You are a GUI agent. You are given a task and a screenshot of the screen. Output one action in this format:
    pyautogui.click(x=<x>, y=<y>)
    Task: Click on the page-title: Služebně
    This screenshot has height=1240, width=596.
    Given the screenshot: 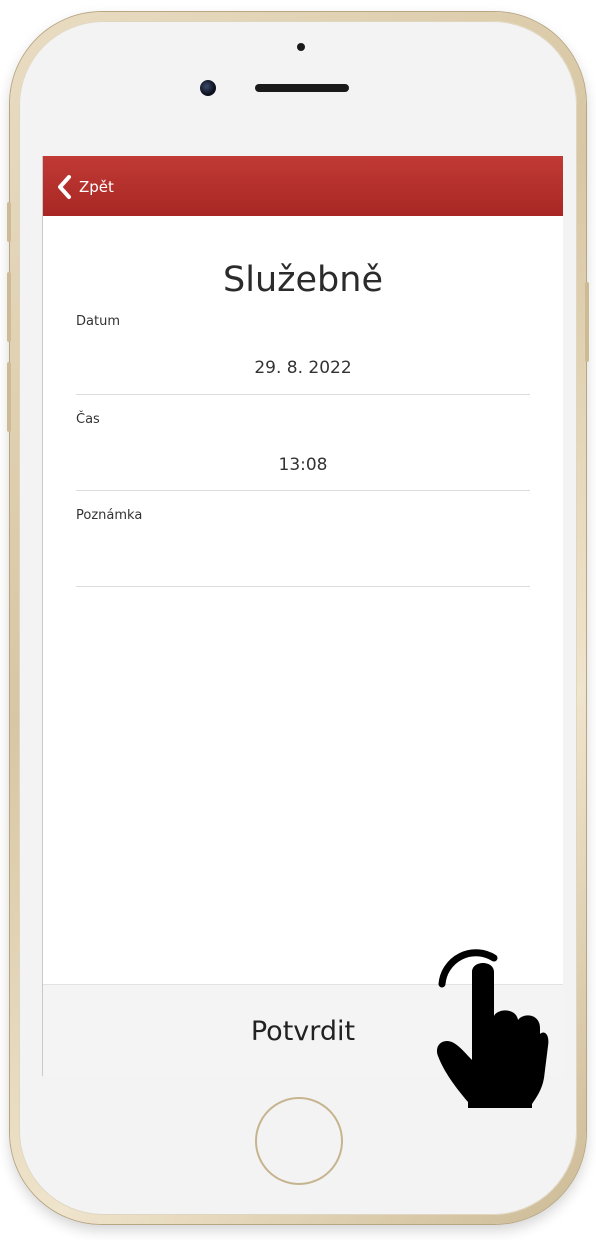 What is the action you would take?
    pyautogui.click(x=303, y=280)
    